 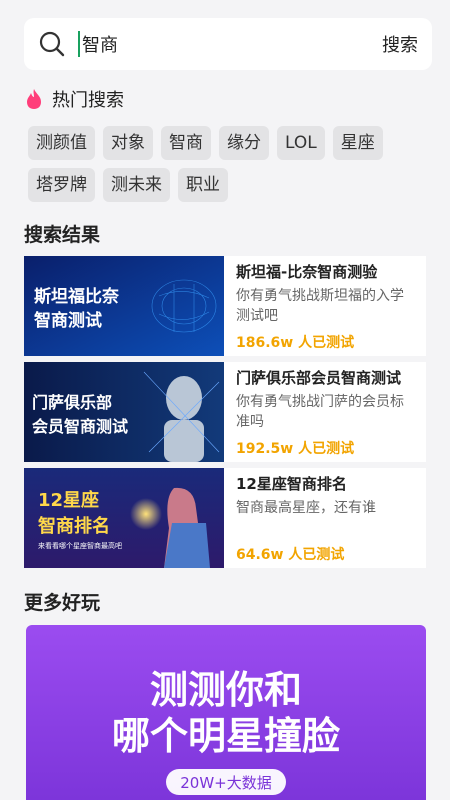 What do you see at coordinates (226, 736) in the screenshot?
I see `banner-line2: 哪个明星撞脸` at bounding box center [226, 736].